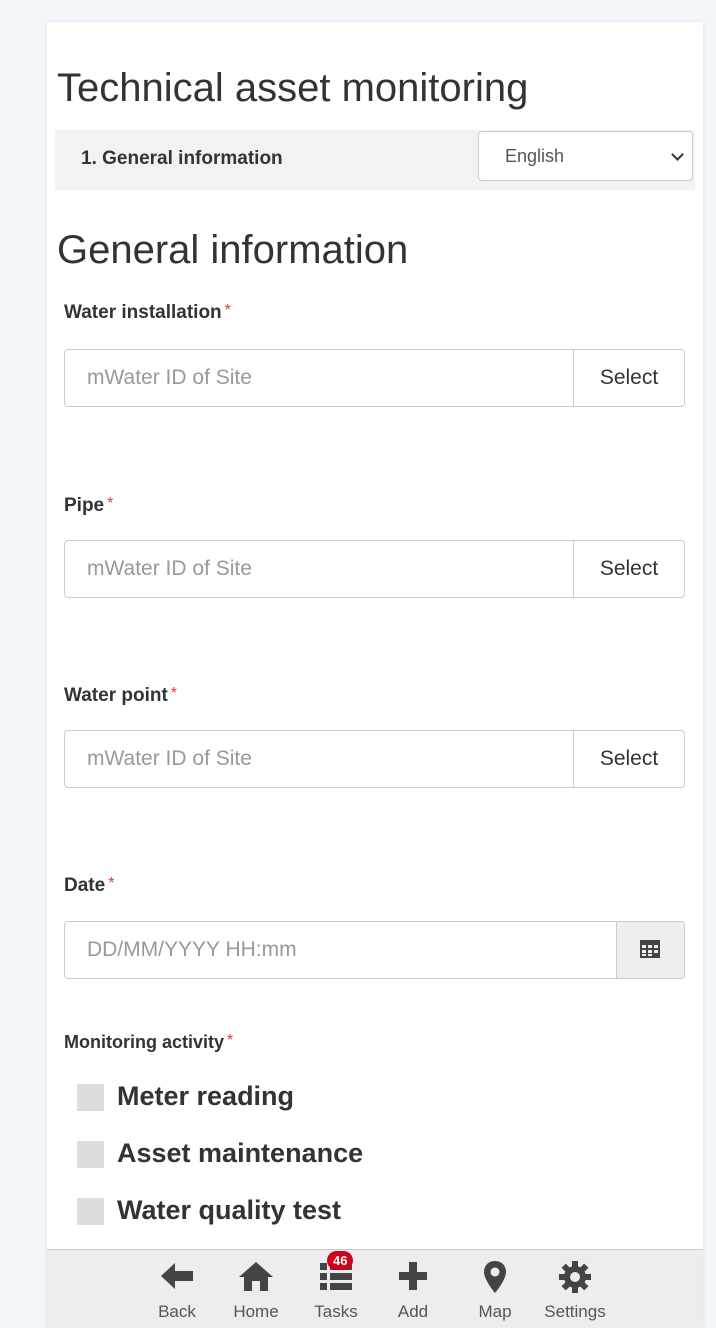 This screenshot has height=1328, width=716. Describe the element at coordinates (628, 569) in the screenshot. I see `pipe-select-button: Select` at that location.